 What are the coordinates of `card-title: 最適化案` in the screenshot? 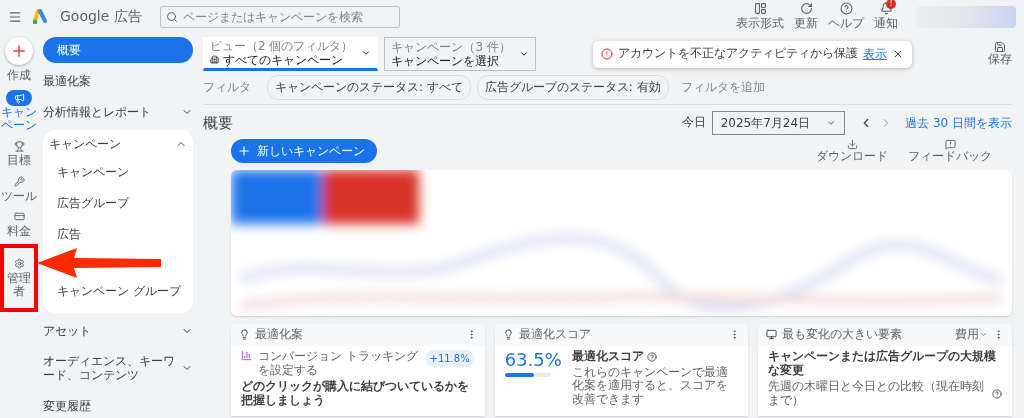 It's located at (279, 335).